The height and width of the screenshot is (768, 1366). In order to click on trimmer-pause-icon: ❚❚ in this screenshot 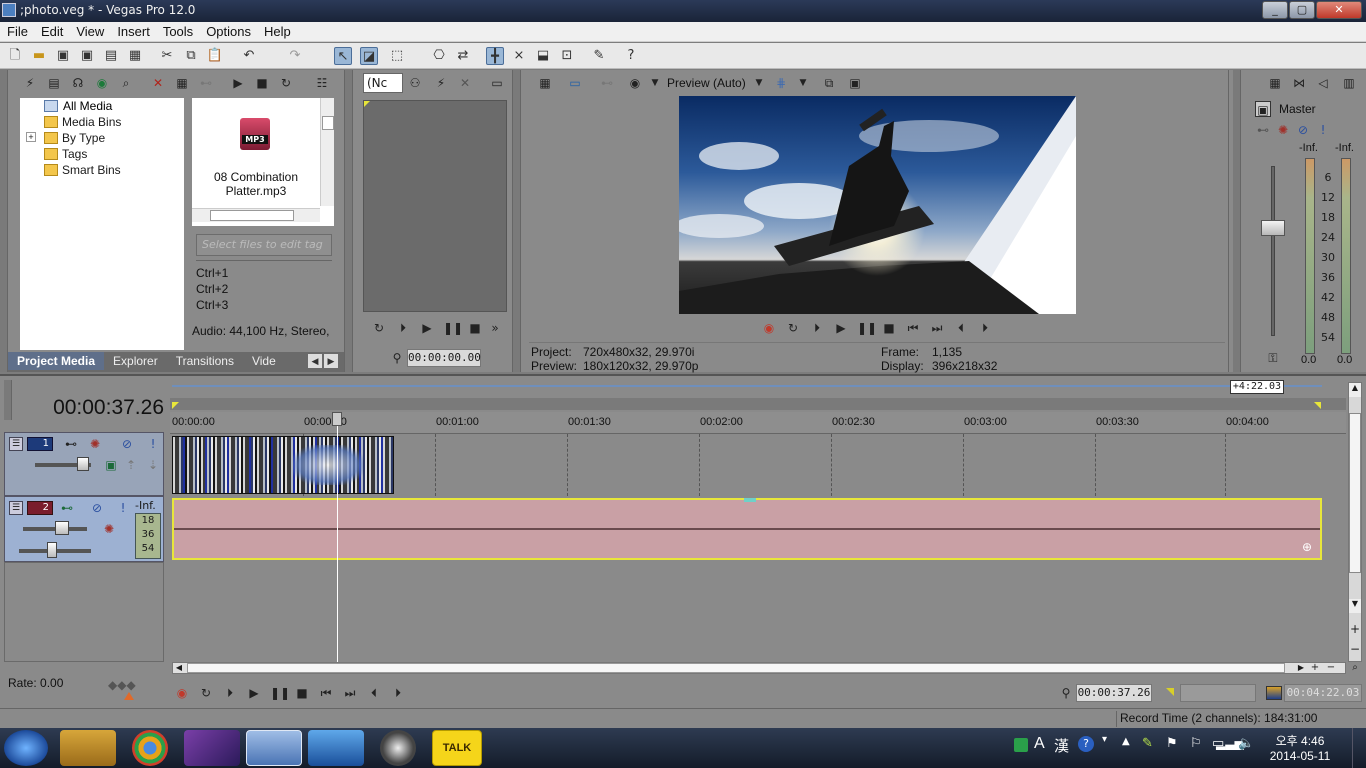, I will do `click(453, 328)`.